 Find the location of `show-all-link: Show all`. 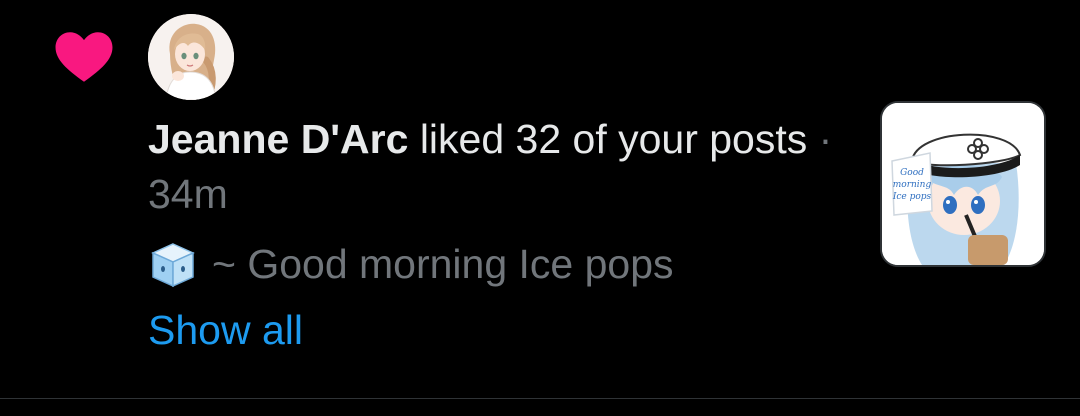

show-all-link: Show all is located at coordinates (225, 330).